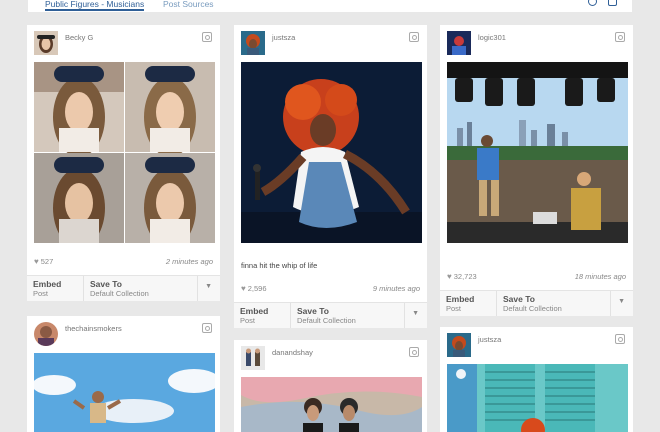 The image size is (660, 432). I want to click on post-card: danandshay, so click(330, 386).